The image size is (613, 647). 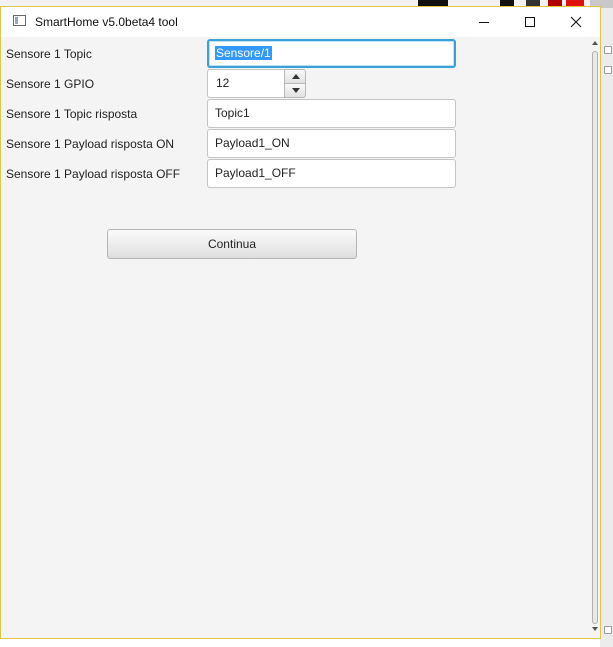 What do you see at coordinates (243, 53) in the screenshot?
I see `topic-input-value: Sensore/1` at bounding box center [243, 53].